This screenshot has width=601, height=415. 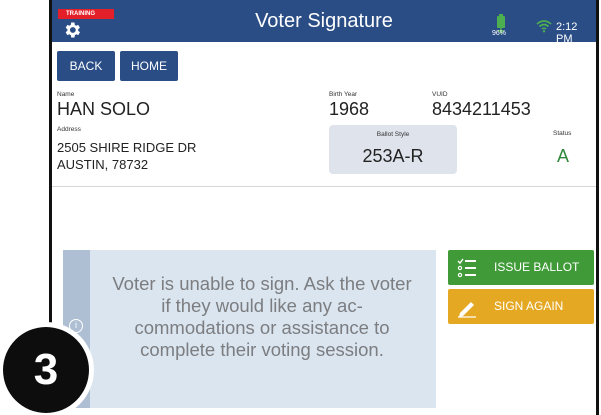 What do you see at coordinates (127, 147) in the screenshot?
I see `address-line-1: 2505 SHIRE RIDGE DR` at bounding box center [127, 147].